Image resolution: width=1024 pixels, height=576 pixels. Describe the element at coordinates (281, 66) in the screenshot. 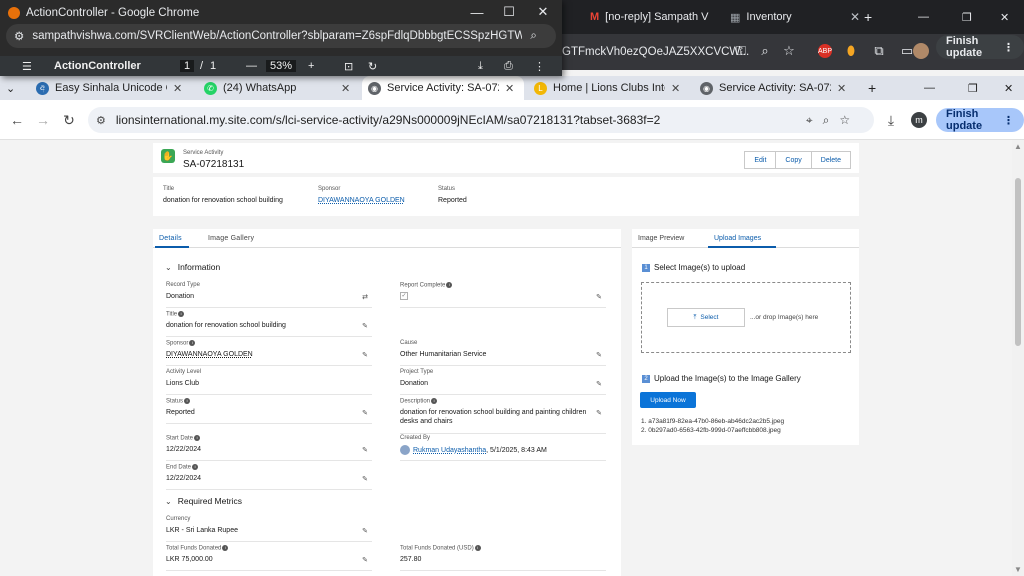

I see `zoom-level: 53%` at that location.